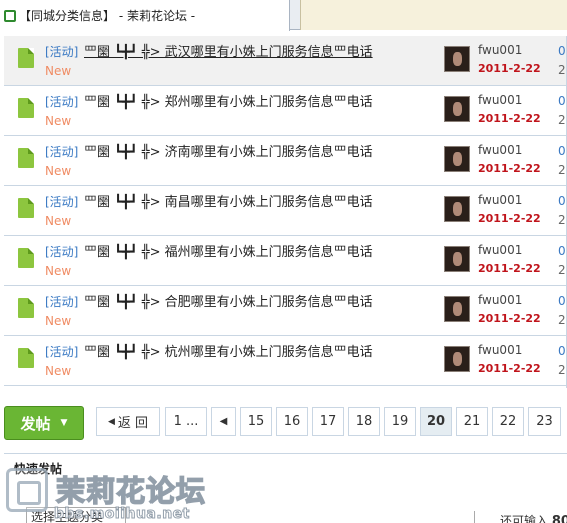 Image resolution: width=567 pixels, height=523 pixels. I want to click on favicon-icon, so click(10, 15).